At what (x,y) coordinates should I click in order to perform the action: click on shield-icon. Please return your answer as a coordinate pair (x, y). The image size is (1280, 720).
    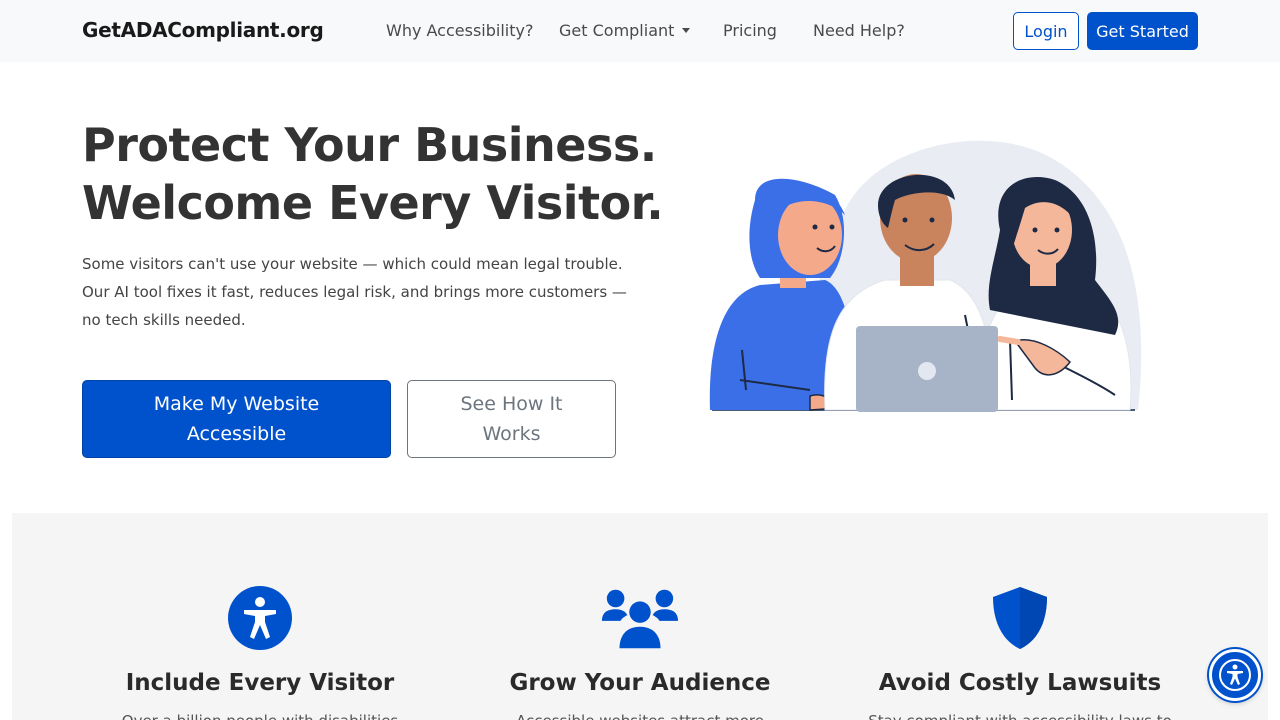
    Looking at the image, I should click on (1020, 618).